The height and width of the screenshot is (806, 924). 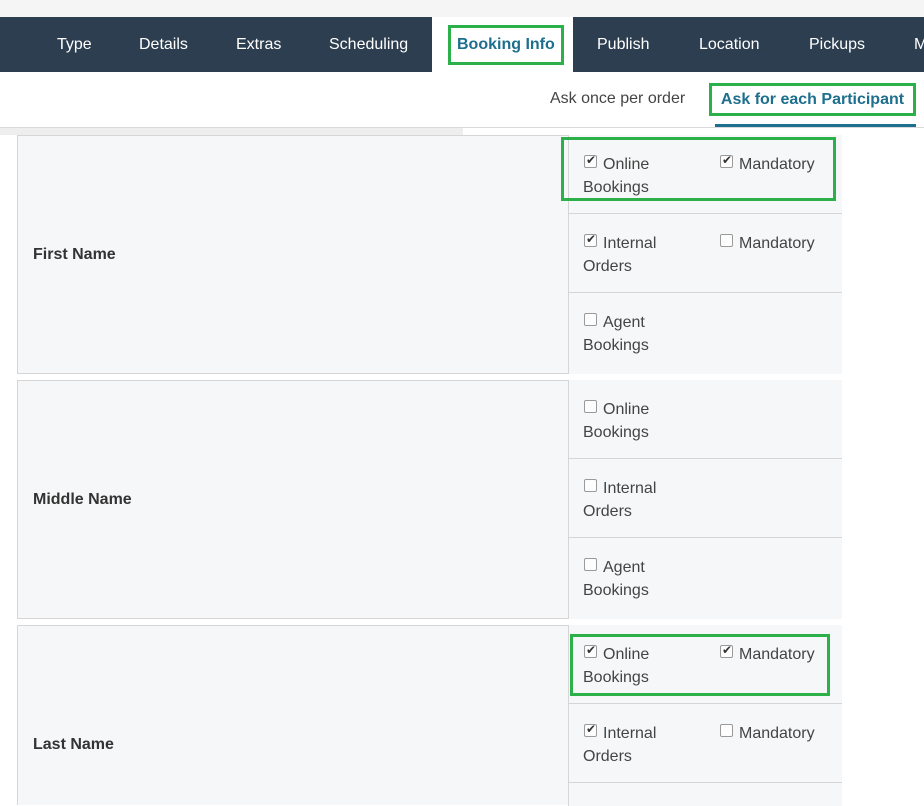 What do you see at coordinates (815, 125) in the screenshot?
I see `active-subtab-underline` at bounding box center [815, 125].